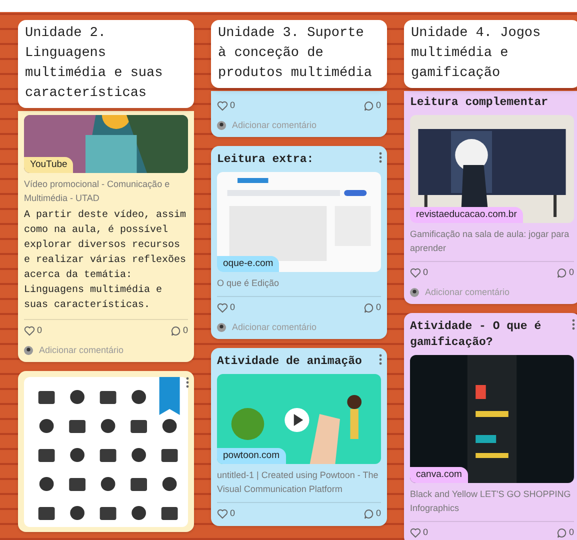 The image size is (577, 540). What do you see at coordinates (479, 103) in the screenshot?
I see `post-title: Leitura complementar` at bounding box center [479, 103].